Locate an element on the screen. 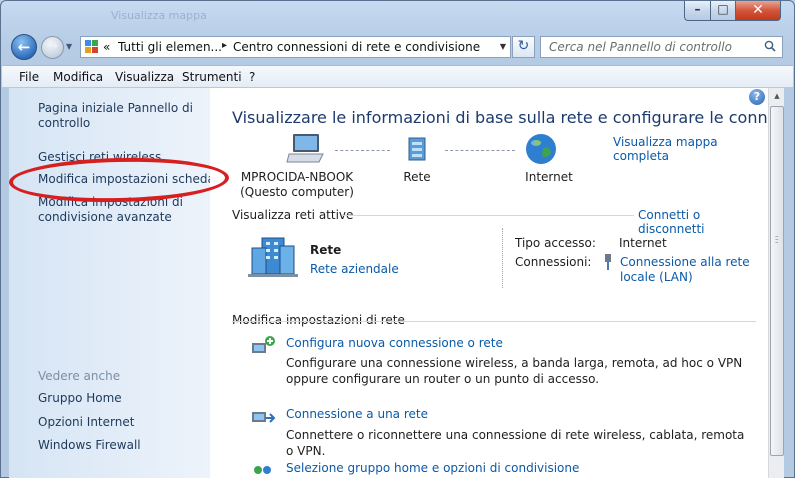  maximize-button: □ is located at coordinates (723, 11).